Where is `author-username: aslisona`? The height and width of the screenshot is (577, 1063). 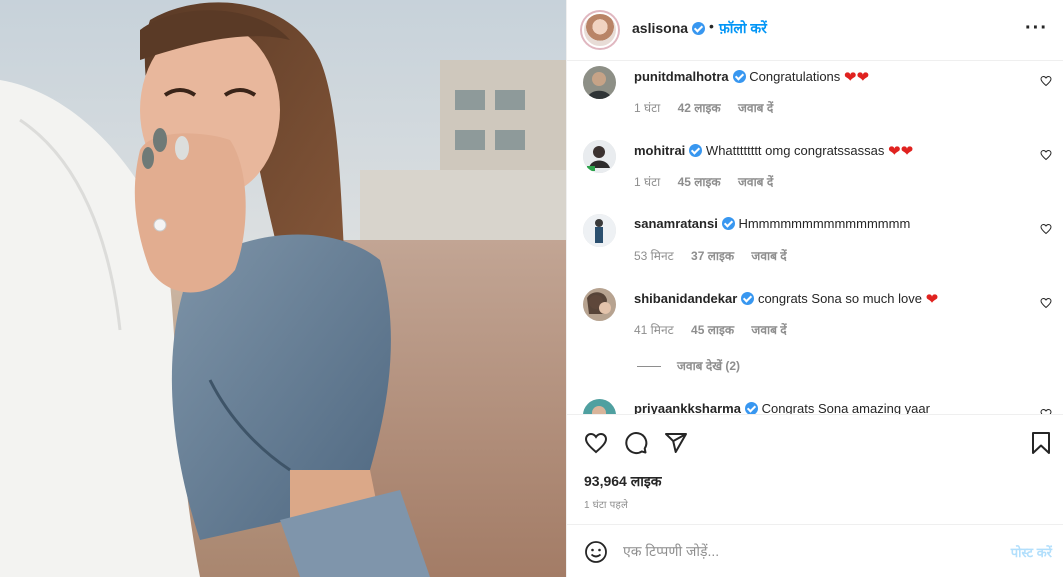
author-username: aslisona is located at coordinates (669, 28).